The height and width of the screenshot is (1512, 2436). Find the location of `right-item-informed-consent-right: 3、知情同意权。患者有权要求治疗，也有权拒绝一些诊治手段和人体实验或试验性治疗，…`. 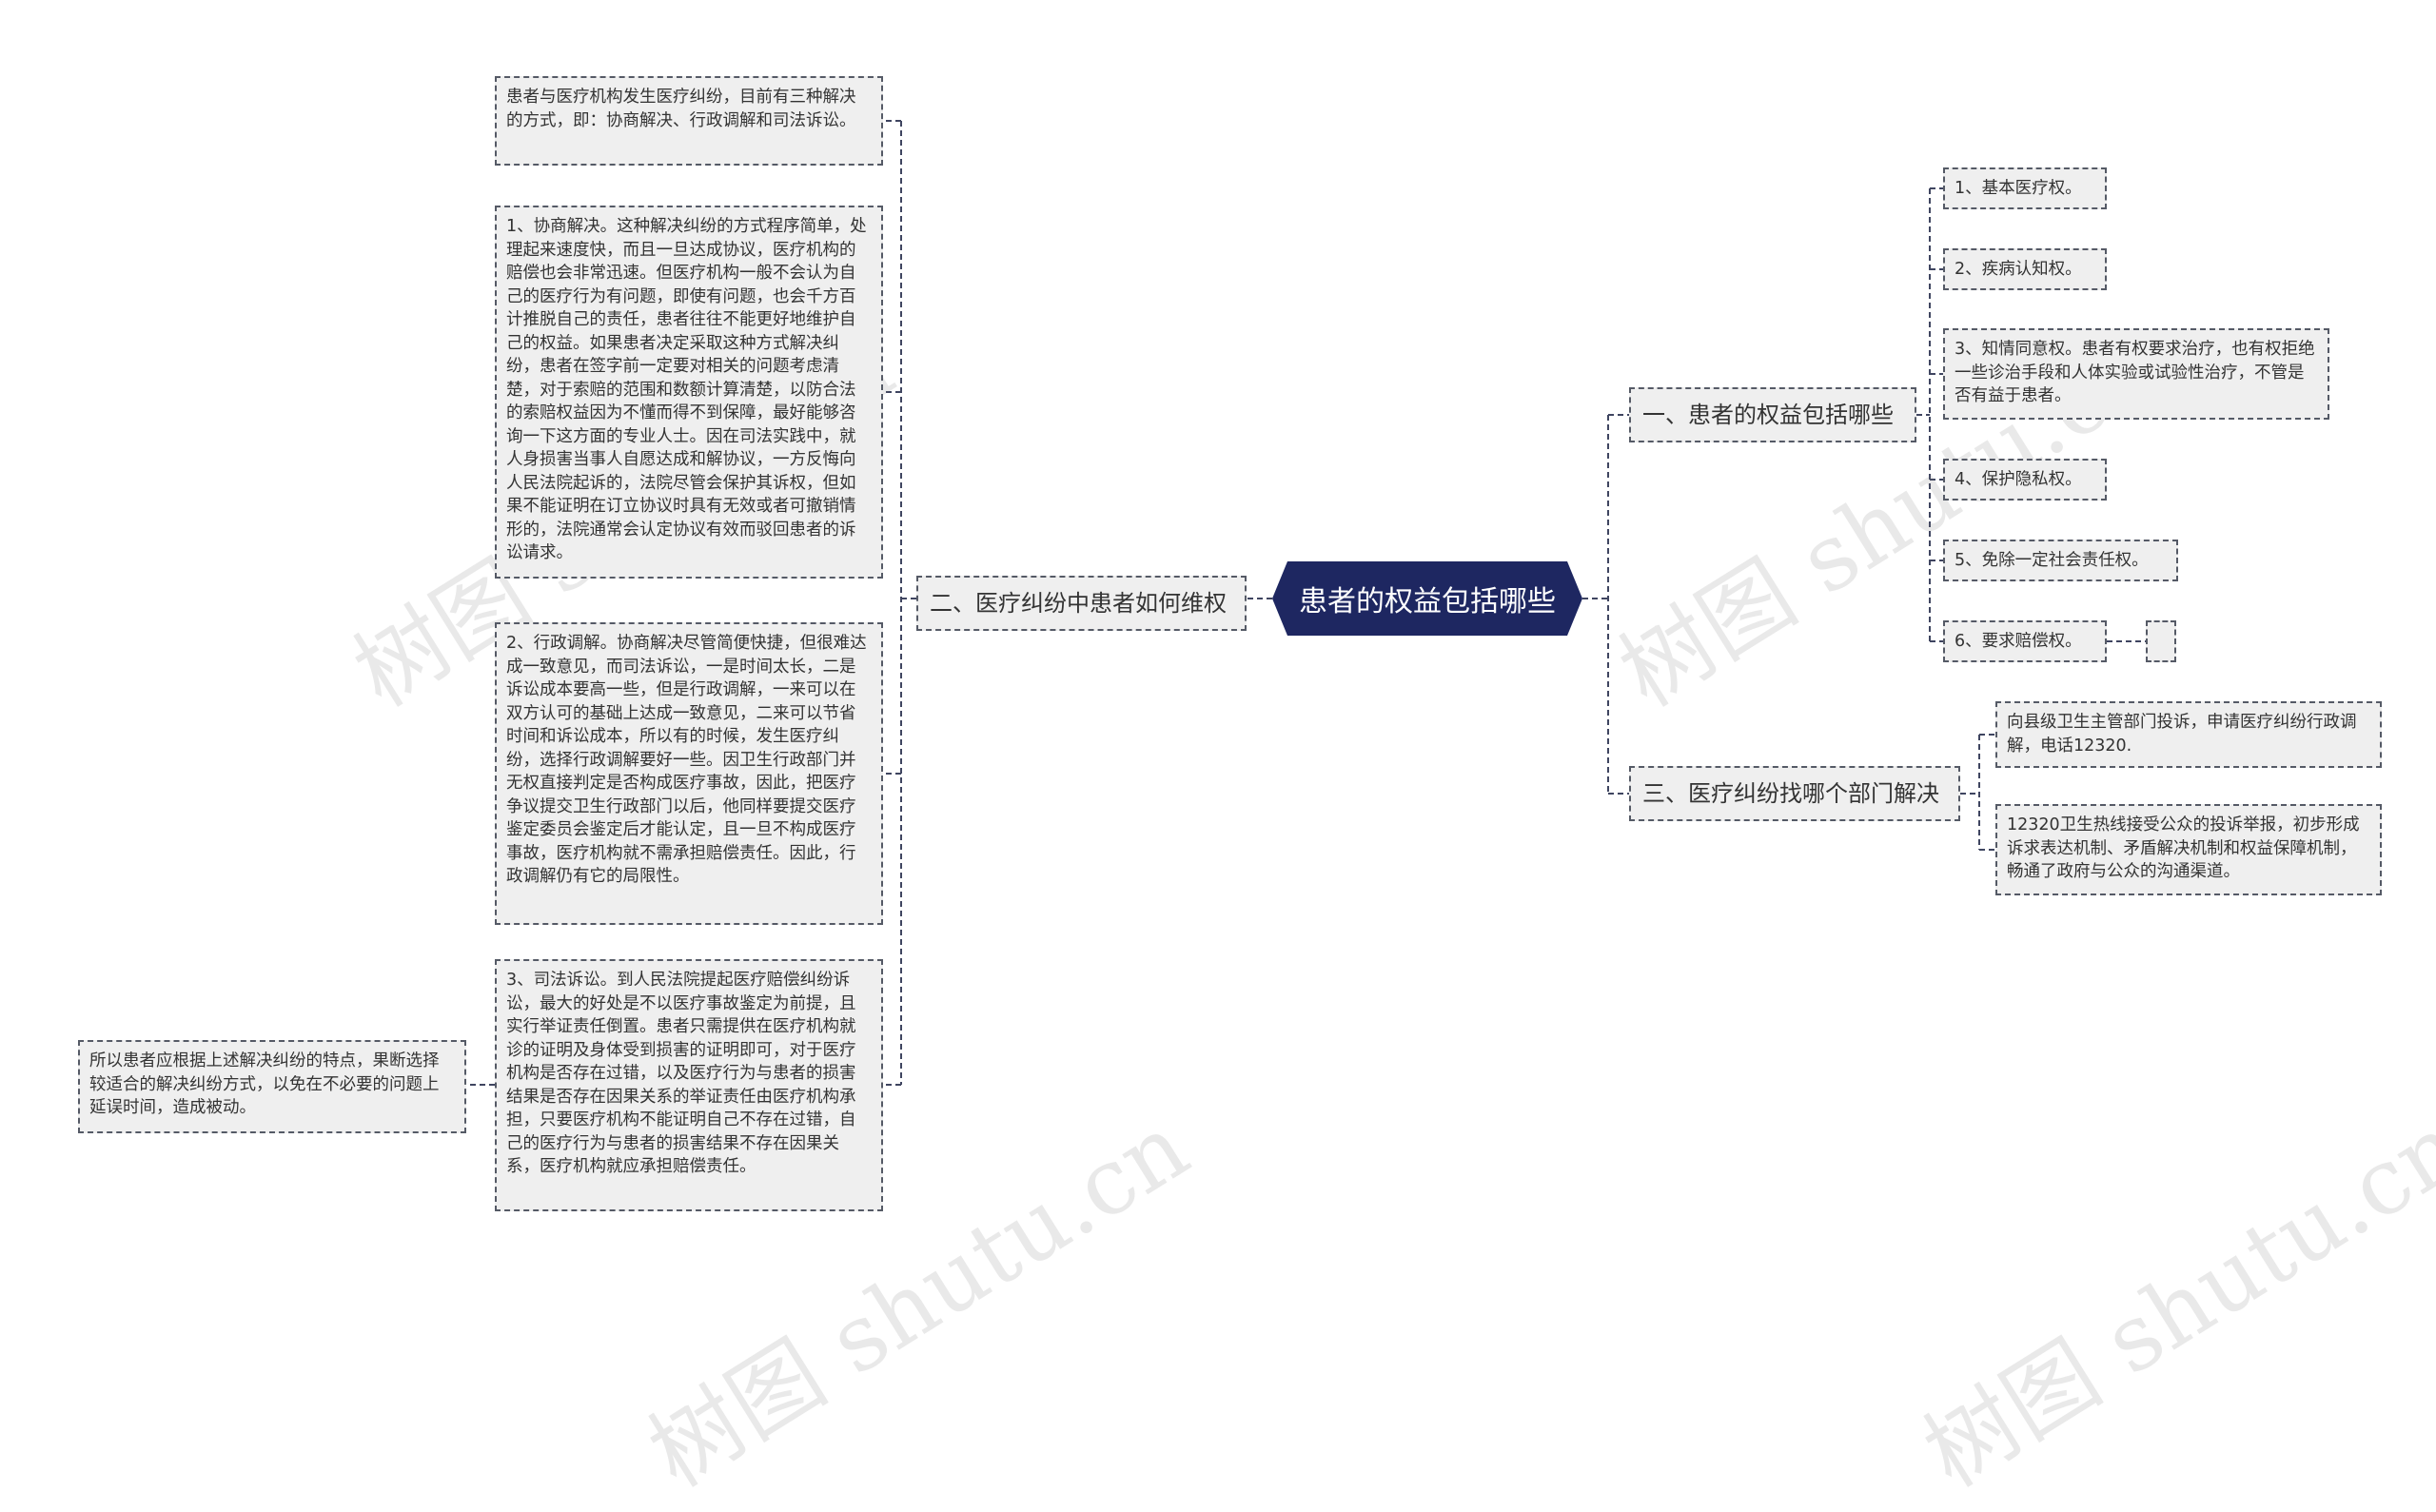

right-item-informed-consent-right: 3、知情同意权。患者有权要求治疗，也有权拒绝一些诊治手段和人体实验或试验性治疗，… is located at coordinates (2136, 374).